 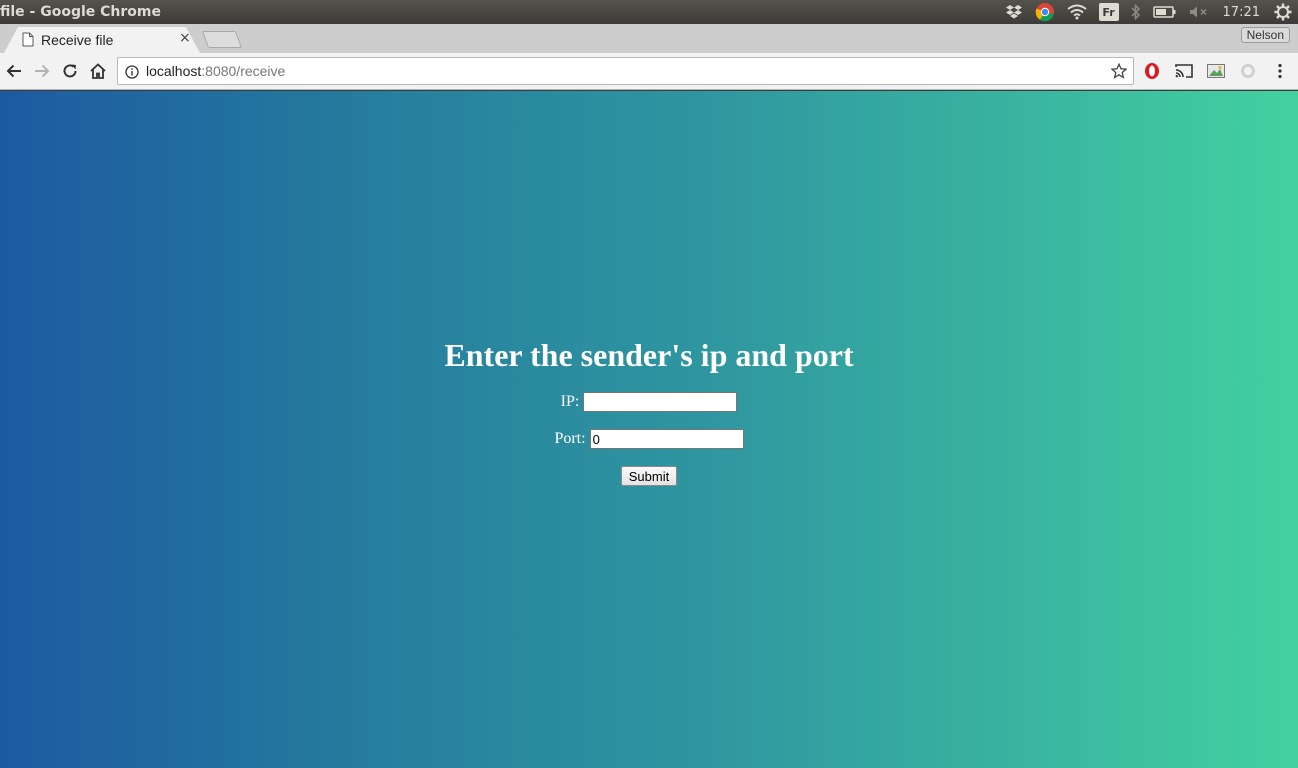 I want to click on submit-button: Submit, so click(x=649, y=476).